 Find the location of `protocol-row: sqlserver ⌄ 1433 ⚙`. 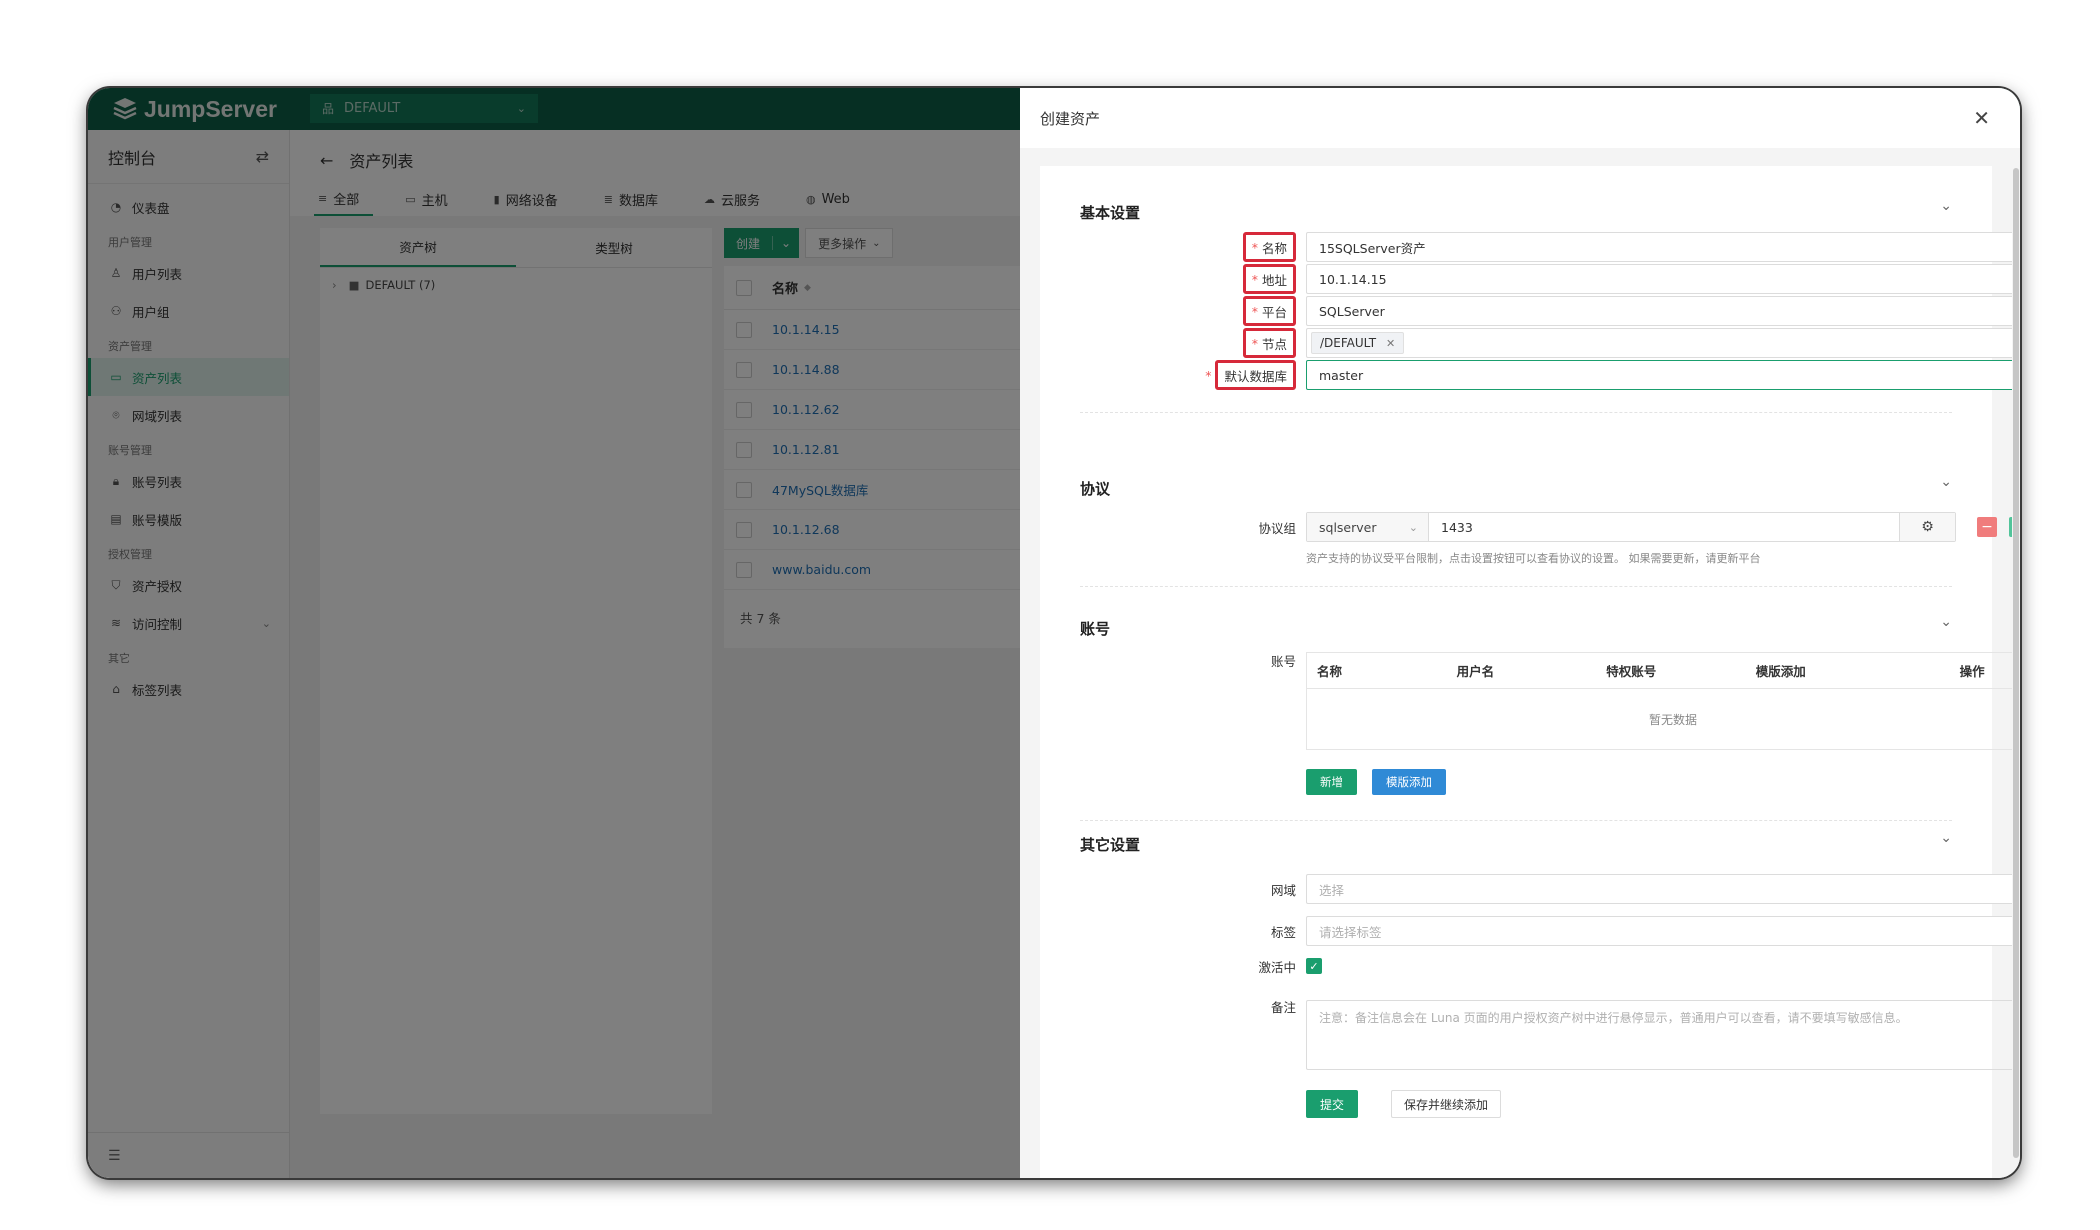

protocol-row: sqlserver ⌄ 1433 ⚙ is located at coordinates (1631, 527).